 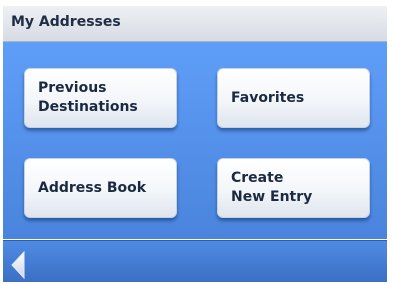 I want to click on title-bar: My Addresses, so click(x=195, y=24).